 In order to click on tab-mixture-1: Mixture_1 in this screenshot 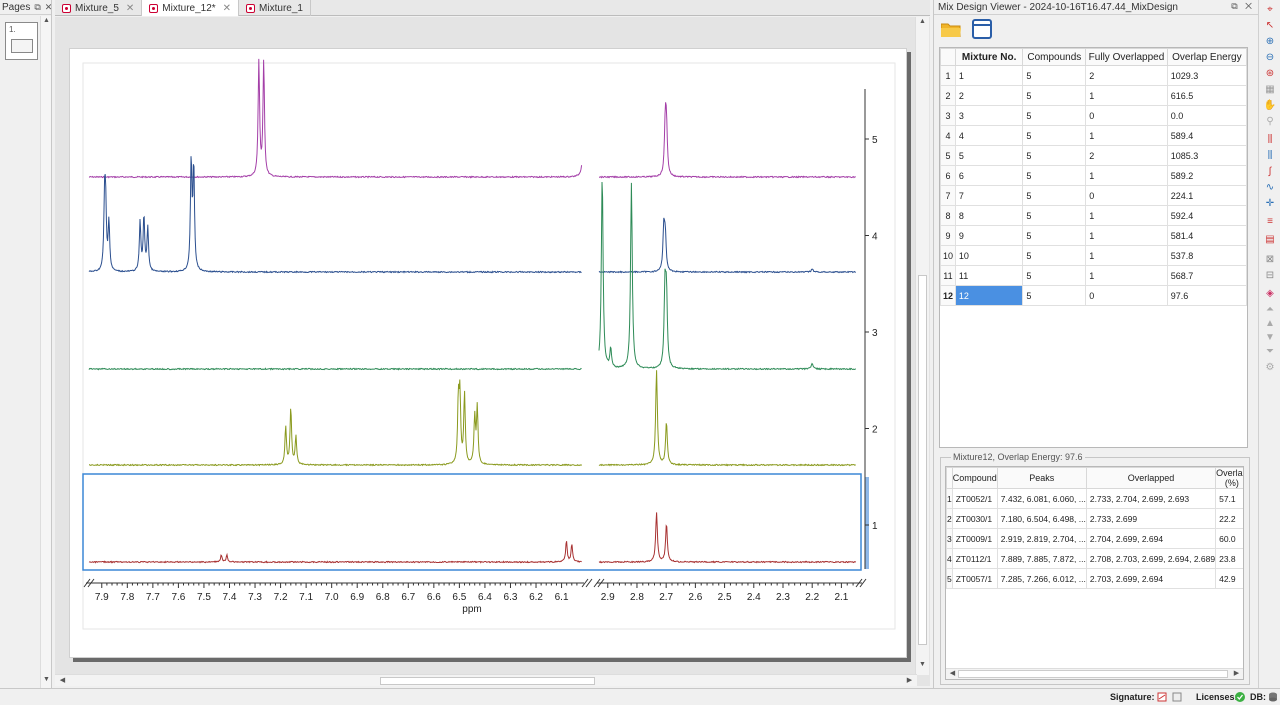, I will do `click(275, 8)`.